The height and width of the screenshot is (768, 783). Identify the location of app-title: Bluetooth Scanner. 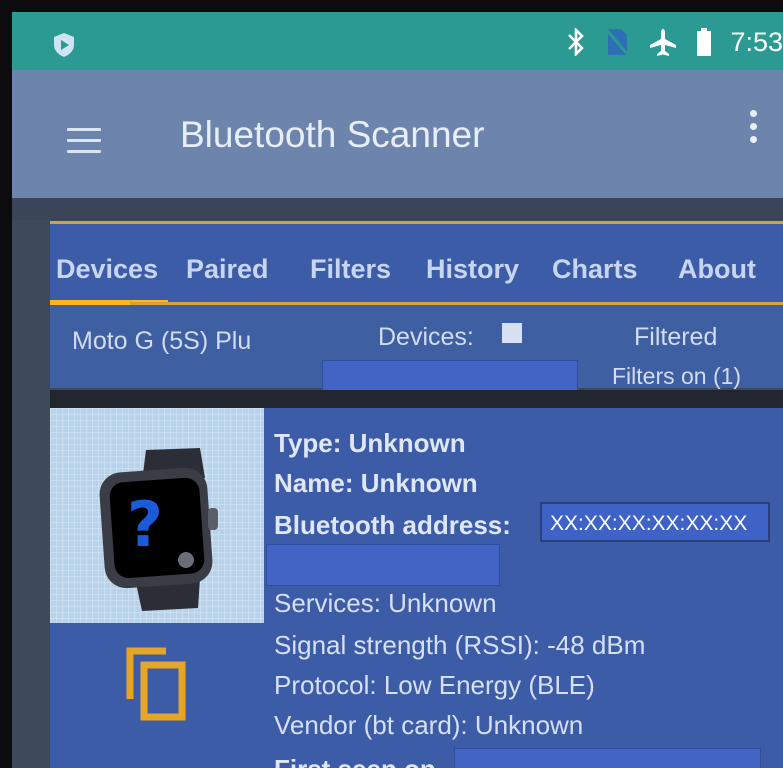
(332, 134).